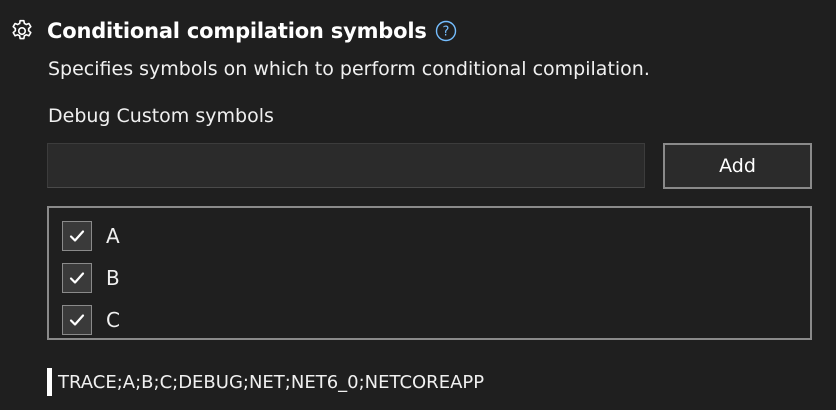 The height and width of the screenshot is (410, 836). Describe the element at coordinates (49, 382) in the screenshot. I see `focus-indicator` at that location.